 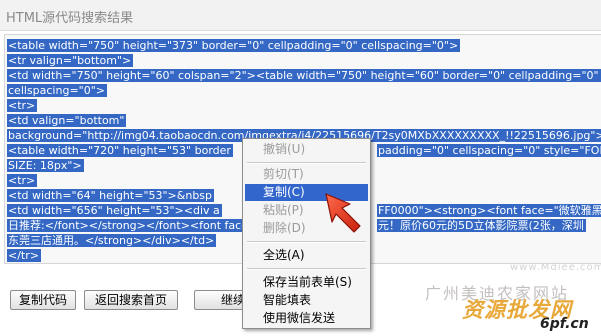 What do you see at coordinates (564, 324) in the screenshot?
I see `watermark-site: 6pf.cn` at bounding box center [564, 324].